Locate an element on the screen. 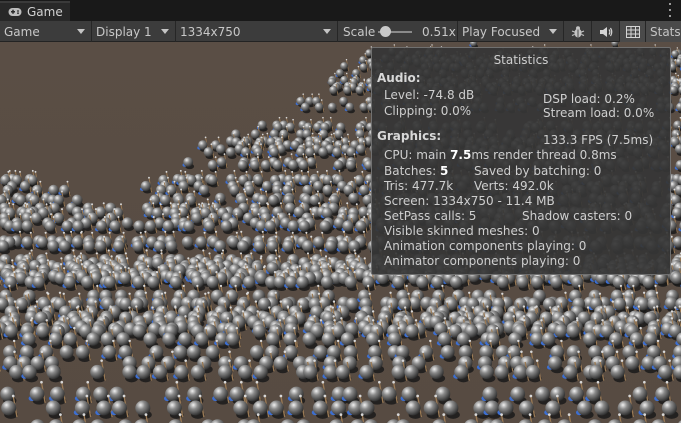  mute-audio-button is located at coordinates (606, 31).